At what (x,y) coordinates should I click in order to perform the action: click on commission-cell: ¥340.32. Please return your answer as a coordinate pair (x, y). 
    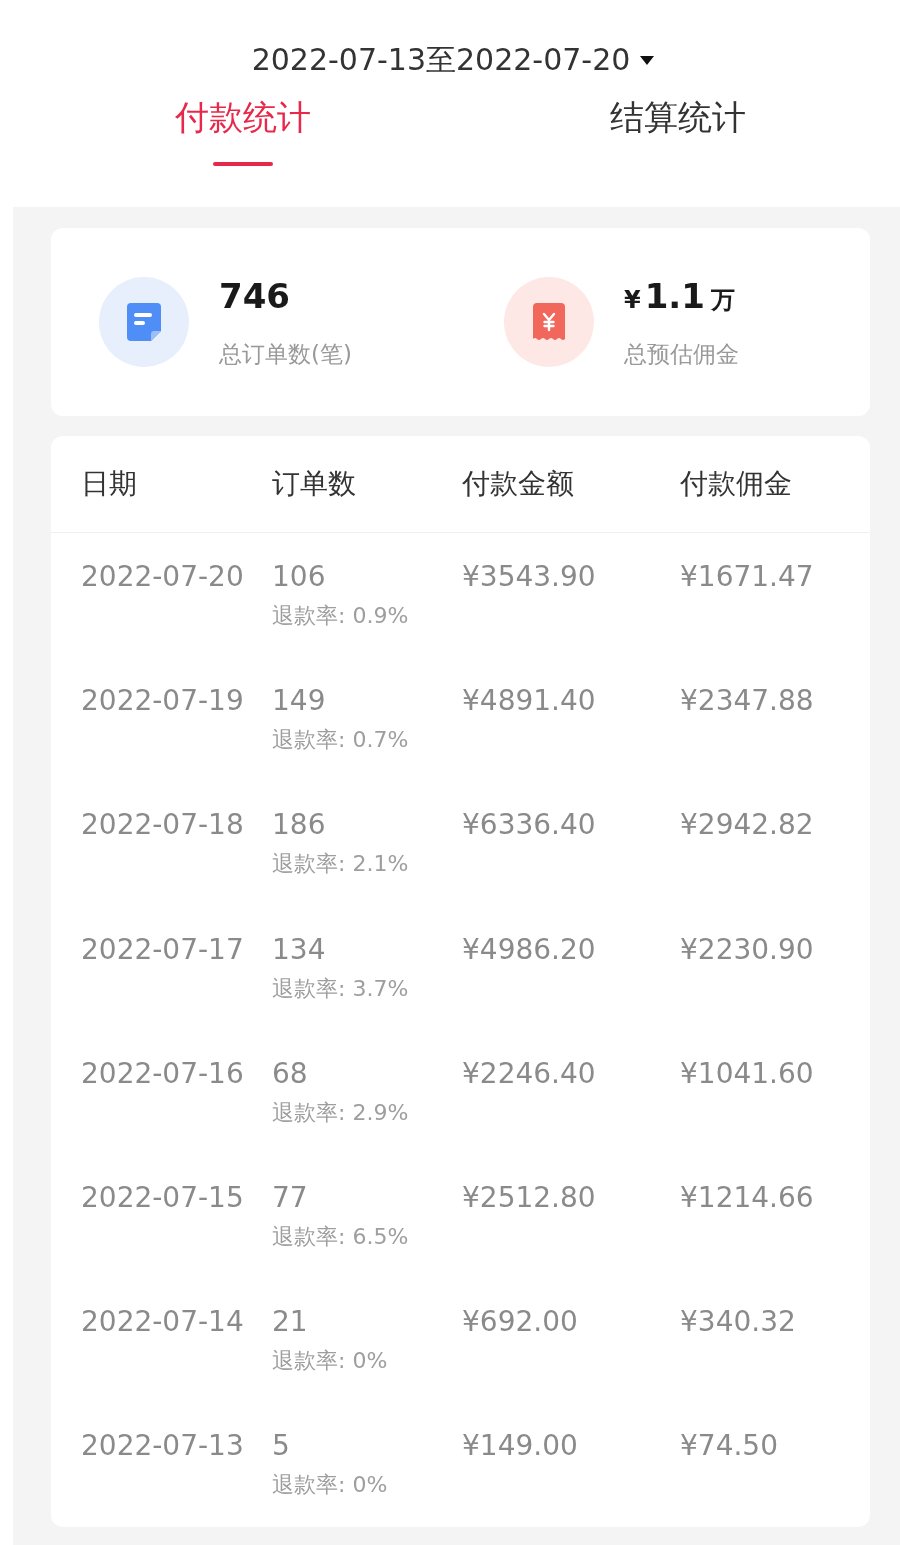
    Looking at the image, I should click on (738, 1322).